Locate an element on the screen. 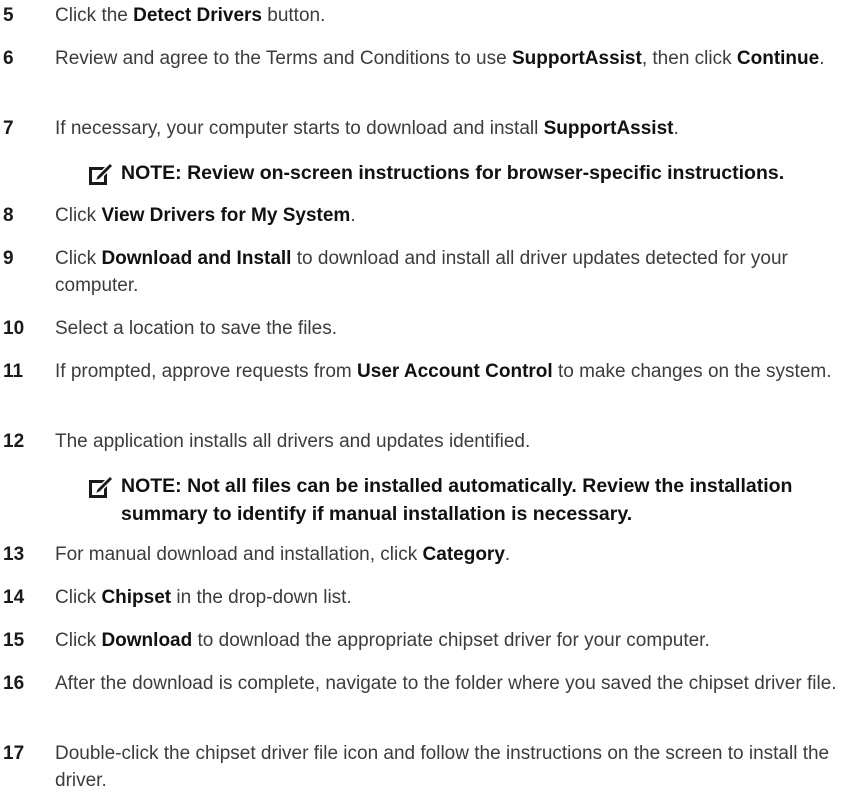  step-text: Click View Drivers for My System. is located at coordinates (457, 215).